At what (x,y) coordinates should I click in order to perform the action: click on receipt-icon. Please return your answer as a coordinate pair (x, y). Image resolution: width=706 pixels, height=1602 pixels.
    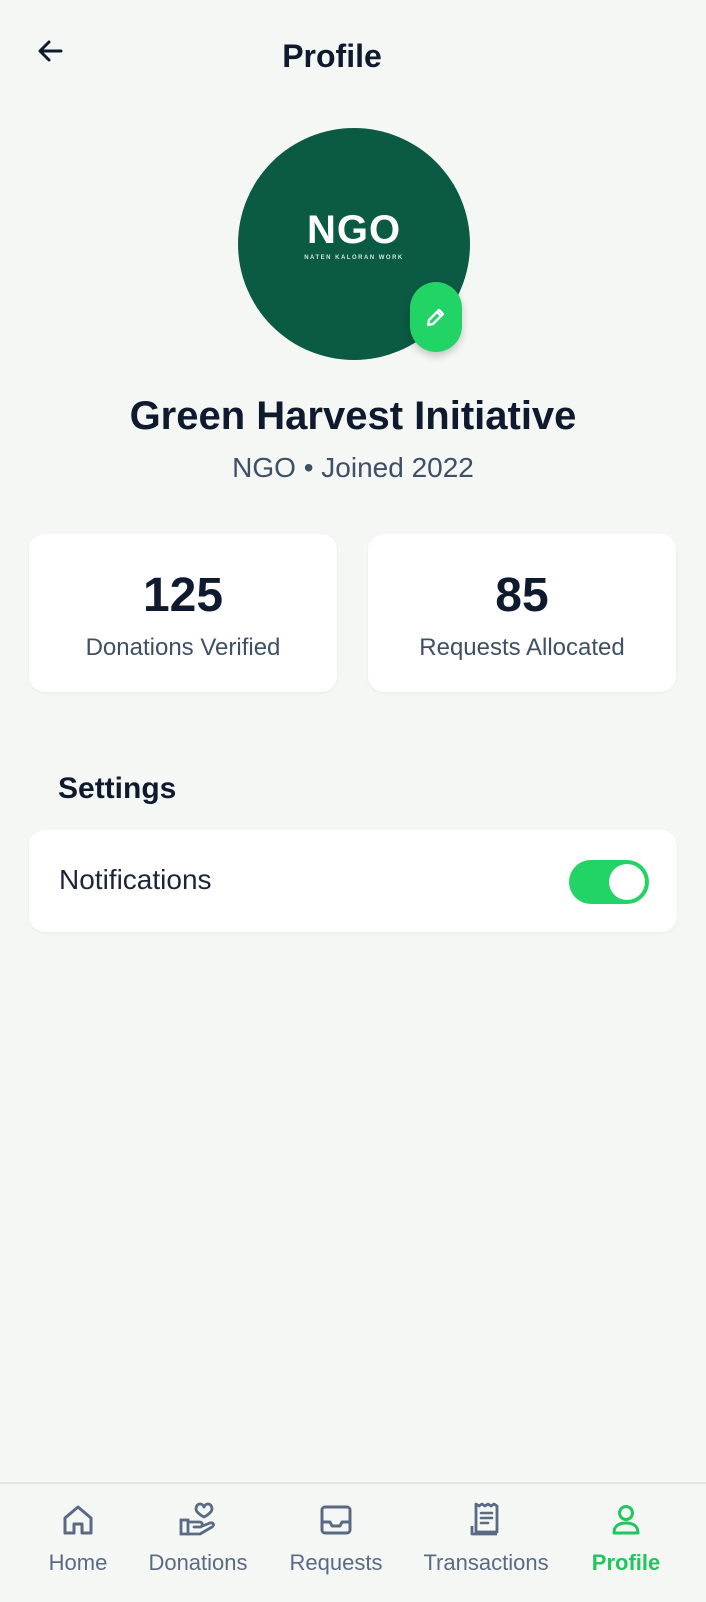
    Looking at the image, I should click on (484, 1519).